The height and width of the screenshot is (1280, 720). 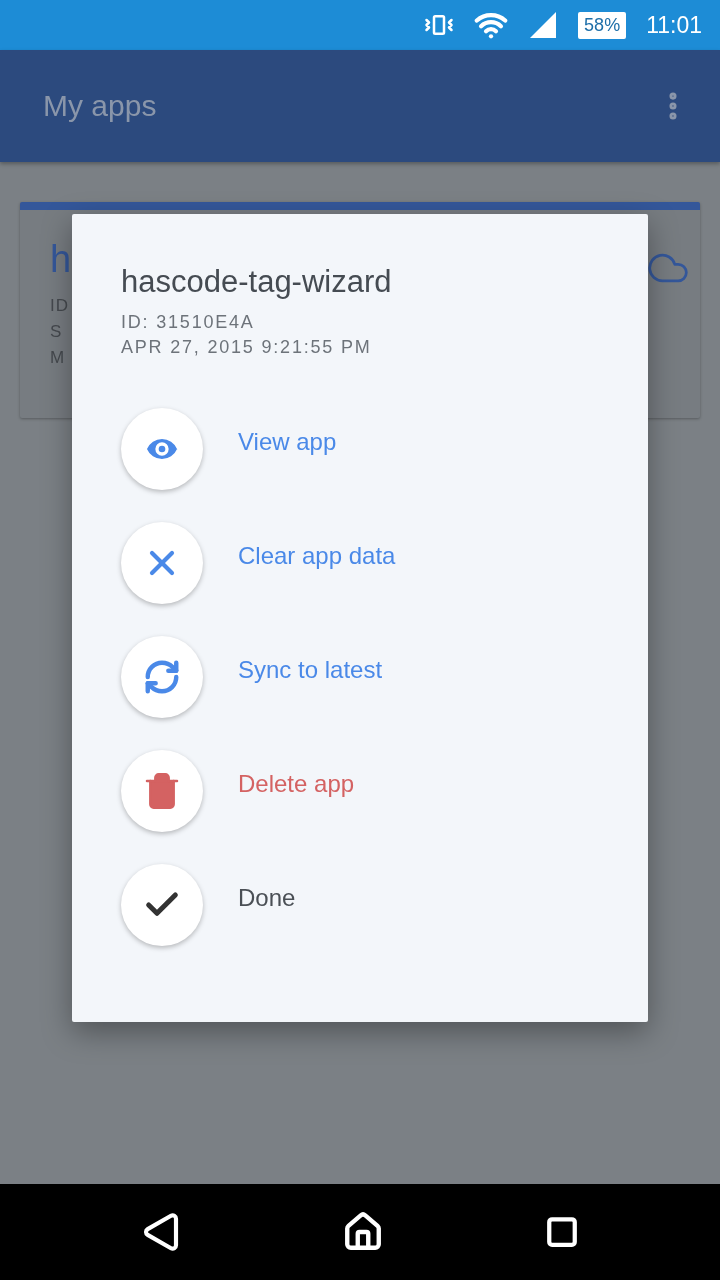 What do you see at coordinates (602, 25) in the screenshot?
I see `battery-indicator: 58%` at bounding box center [602, 25].